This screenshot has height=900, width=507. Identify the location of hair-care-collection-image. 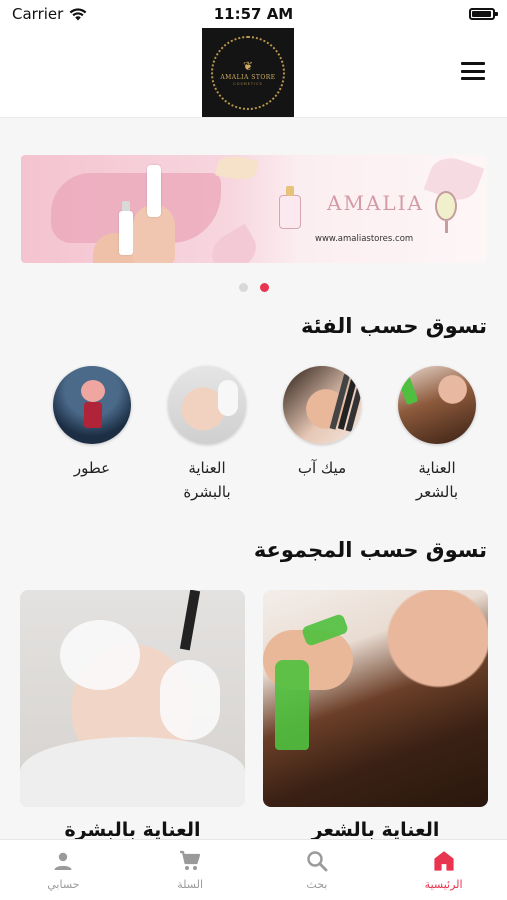
(375, 698).